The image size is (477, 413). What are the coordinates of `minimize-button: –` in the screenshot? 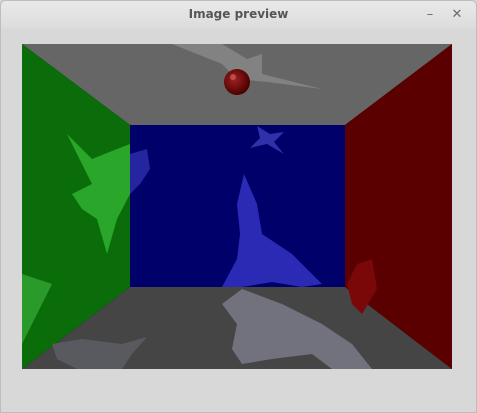 It's located at (430, 14).